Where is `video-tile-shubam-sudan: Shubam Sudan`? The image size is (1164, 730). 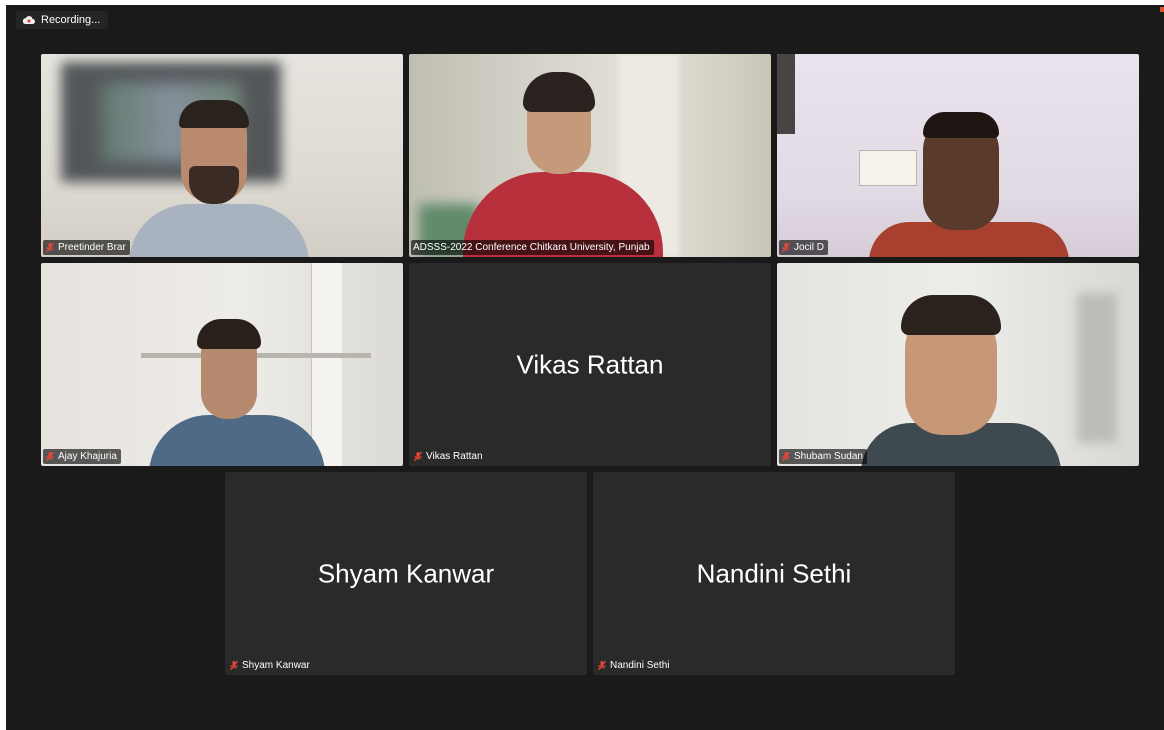 video-tile-shubam-sudan: Shubam Sudan is located at coordinates (958, 364).